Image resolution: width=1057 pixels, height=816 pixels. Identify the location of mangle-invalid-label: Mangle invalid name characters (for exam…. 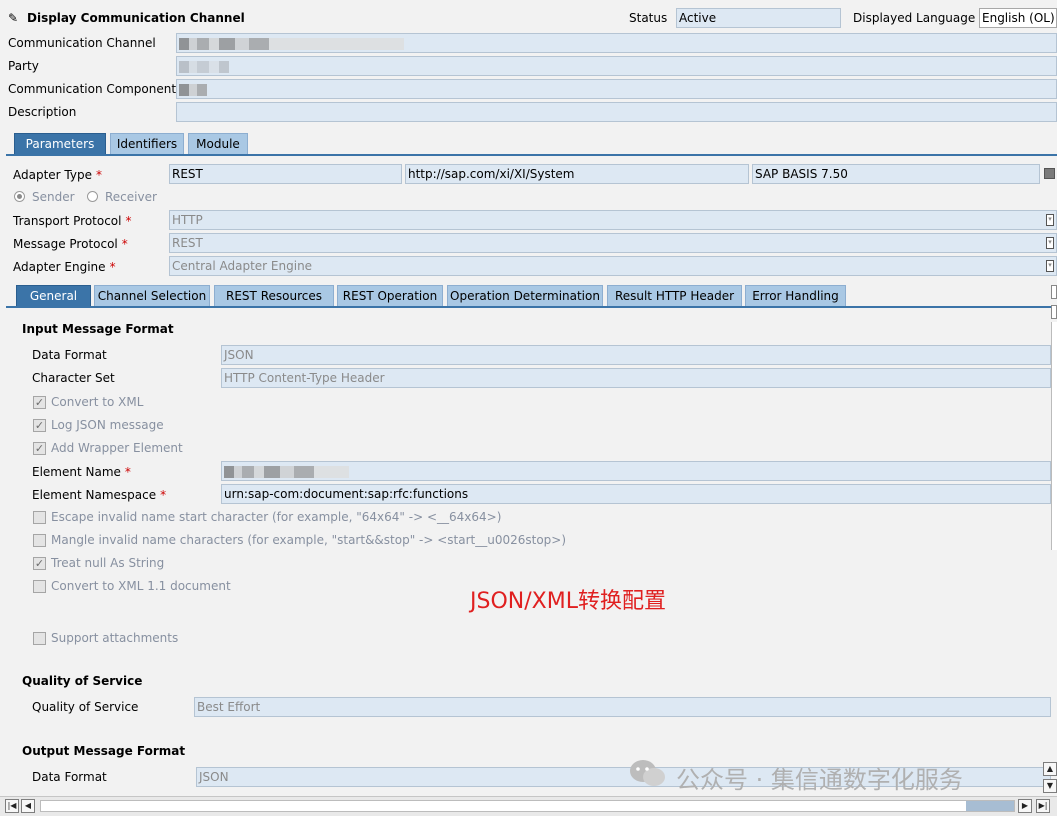
(309, 540).